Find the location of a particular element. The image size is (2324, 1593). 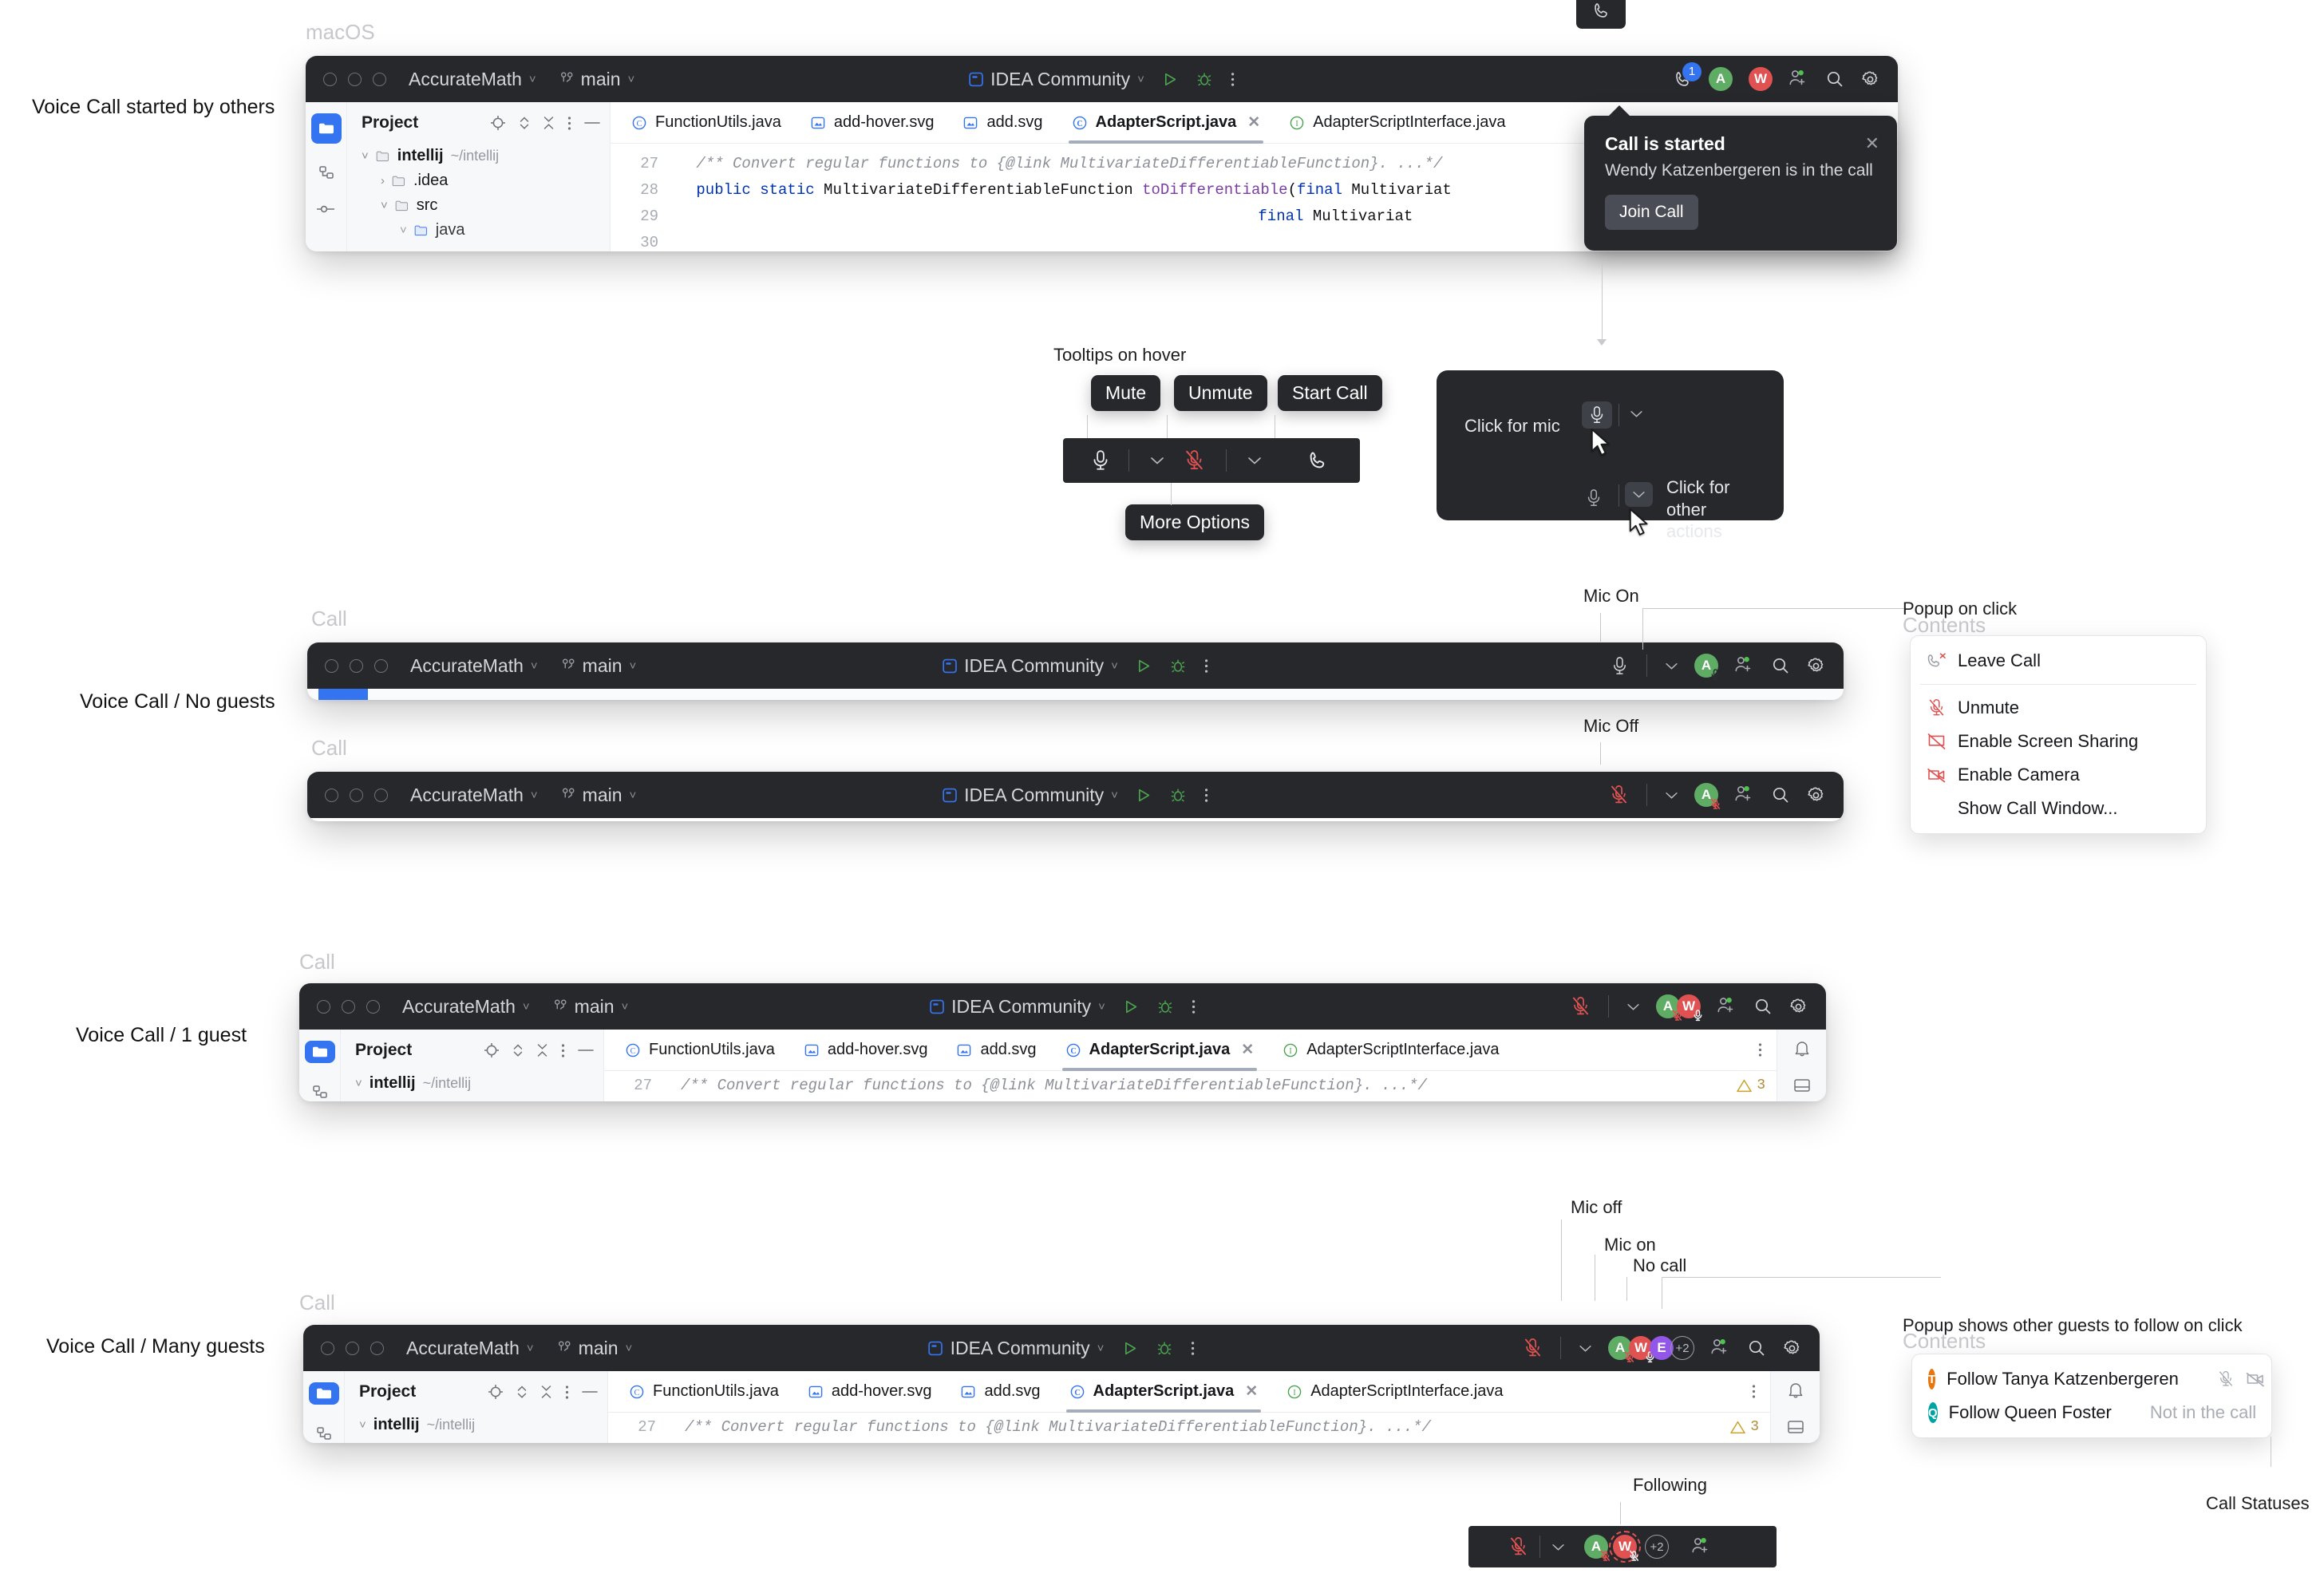

editor-tab: I AdapterScriptInterface.java is located at coordinates (1395, 1392).